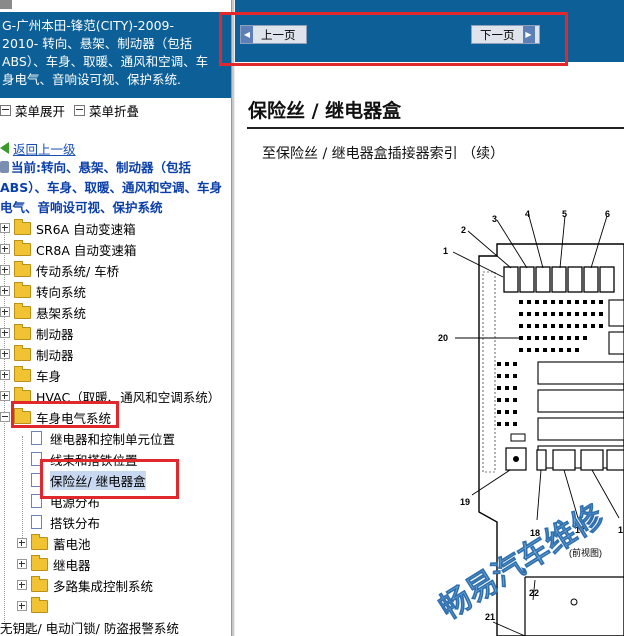  What do you see at coordinates (79, 110) in the screenshot?
I see `collapse-icon` at bounding box center [79, 110].